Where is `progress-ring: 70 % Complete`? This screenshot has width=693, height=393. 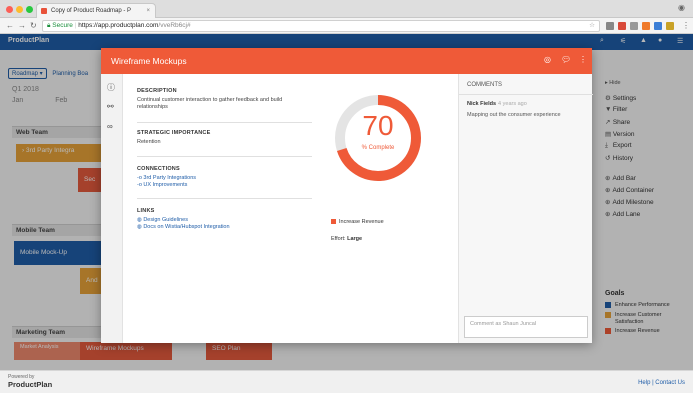 progress-ring: 70 % Complete is located at coordinates (378, 138).